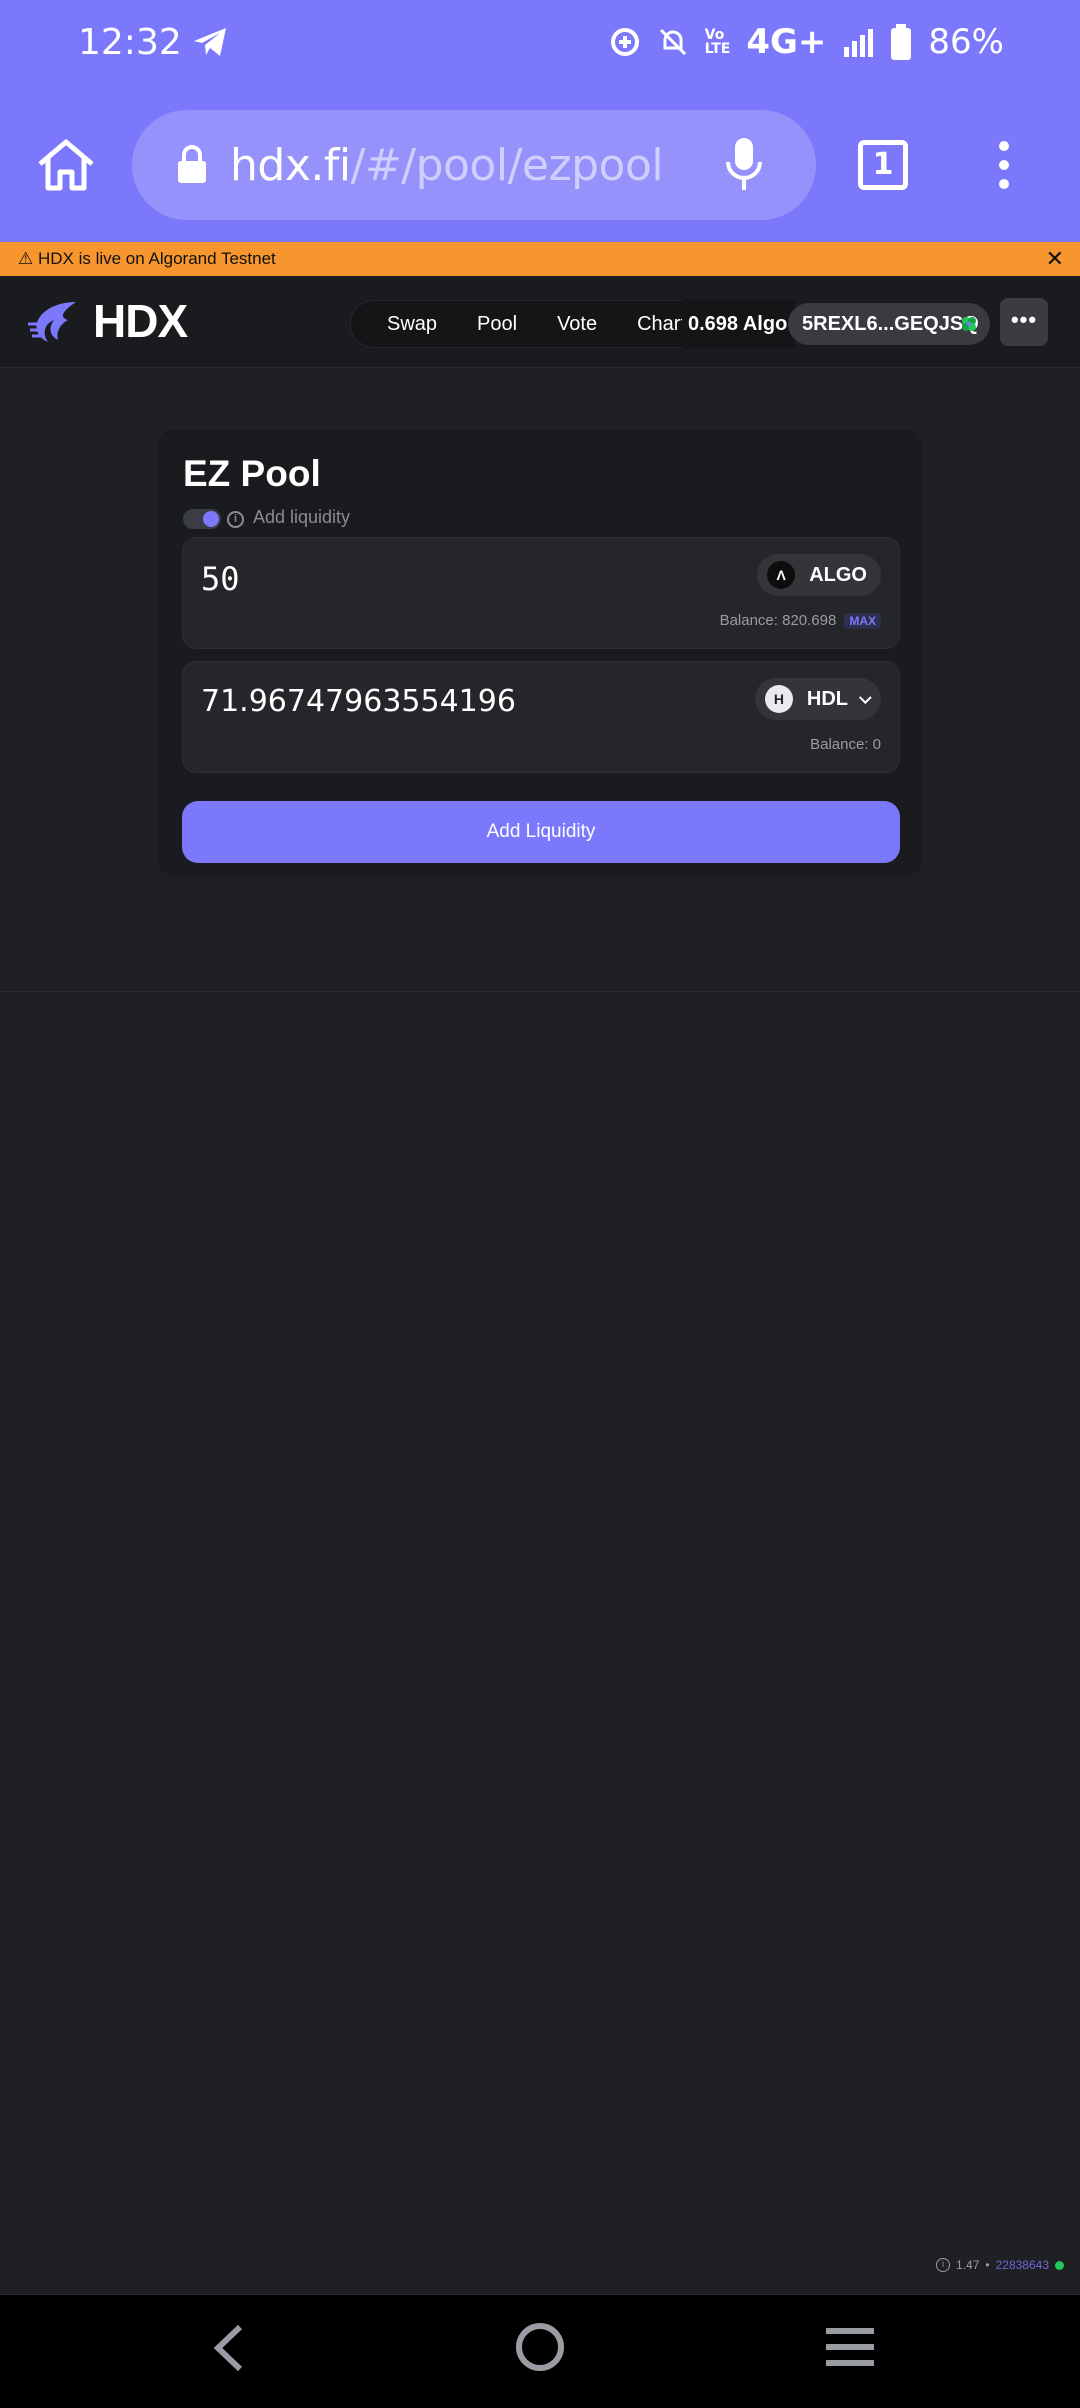  What do you see at coordinates (845, 744) in the screenshot?
I see `hdl-balance-label: Balance: 0` at bounding box center [845, 744].